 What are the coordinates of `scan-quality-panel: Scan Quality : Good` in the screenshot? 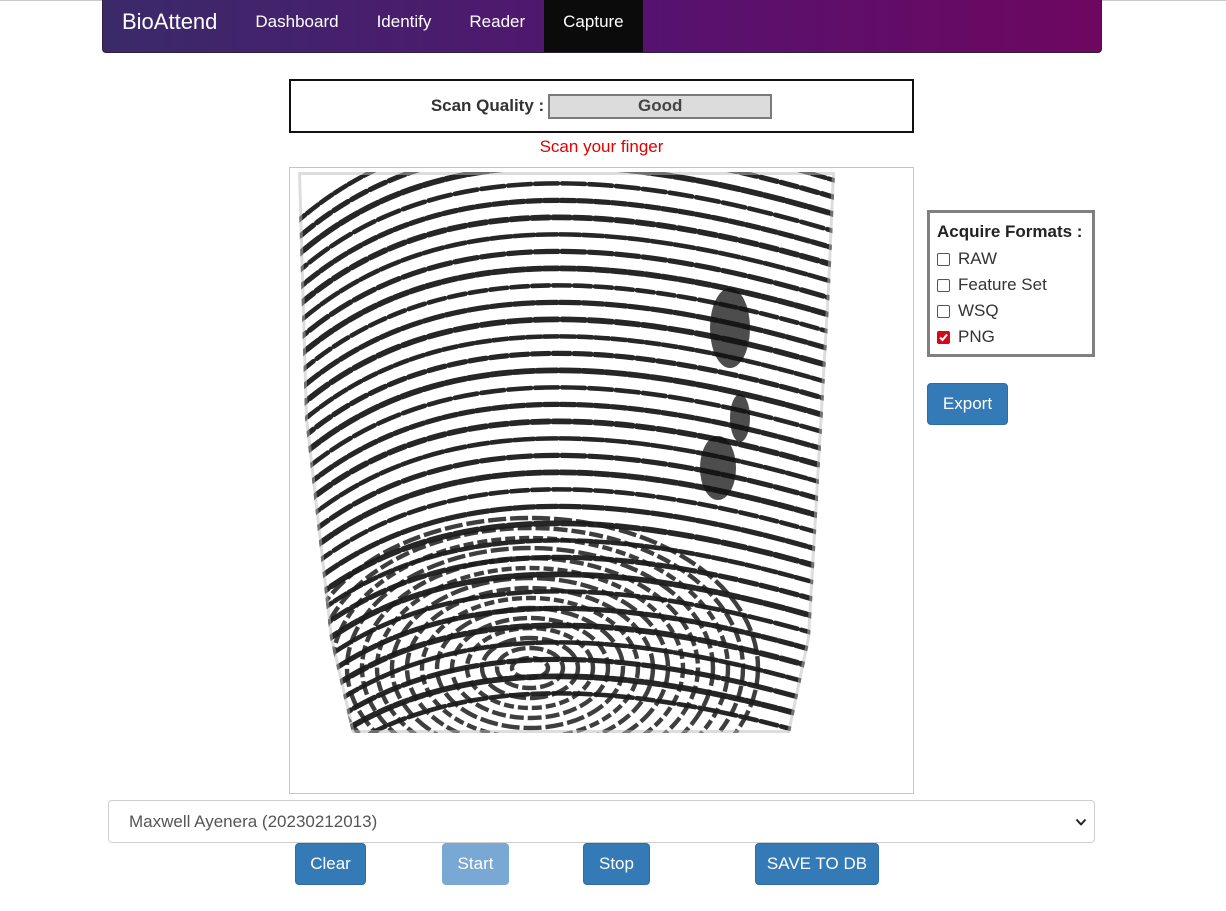 It's located at (601, 106).